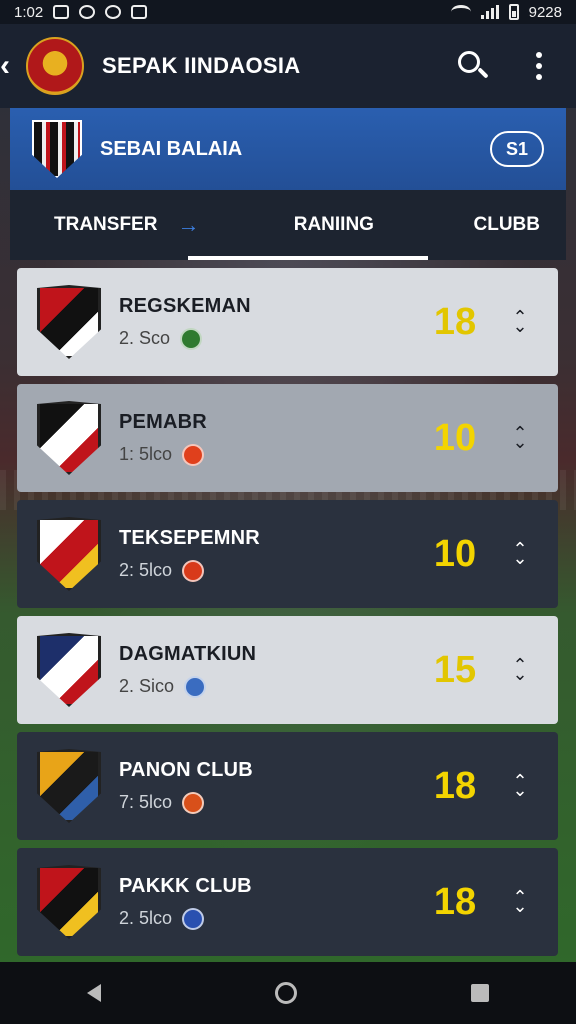  What do you see at coordinates (513, 12) in the screenshot?
I see `battery-icon` at bounding box center [513, 12].